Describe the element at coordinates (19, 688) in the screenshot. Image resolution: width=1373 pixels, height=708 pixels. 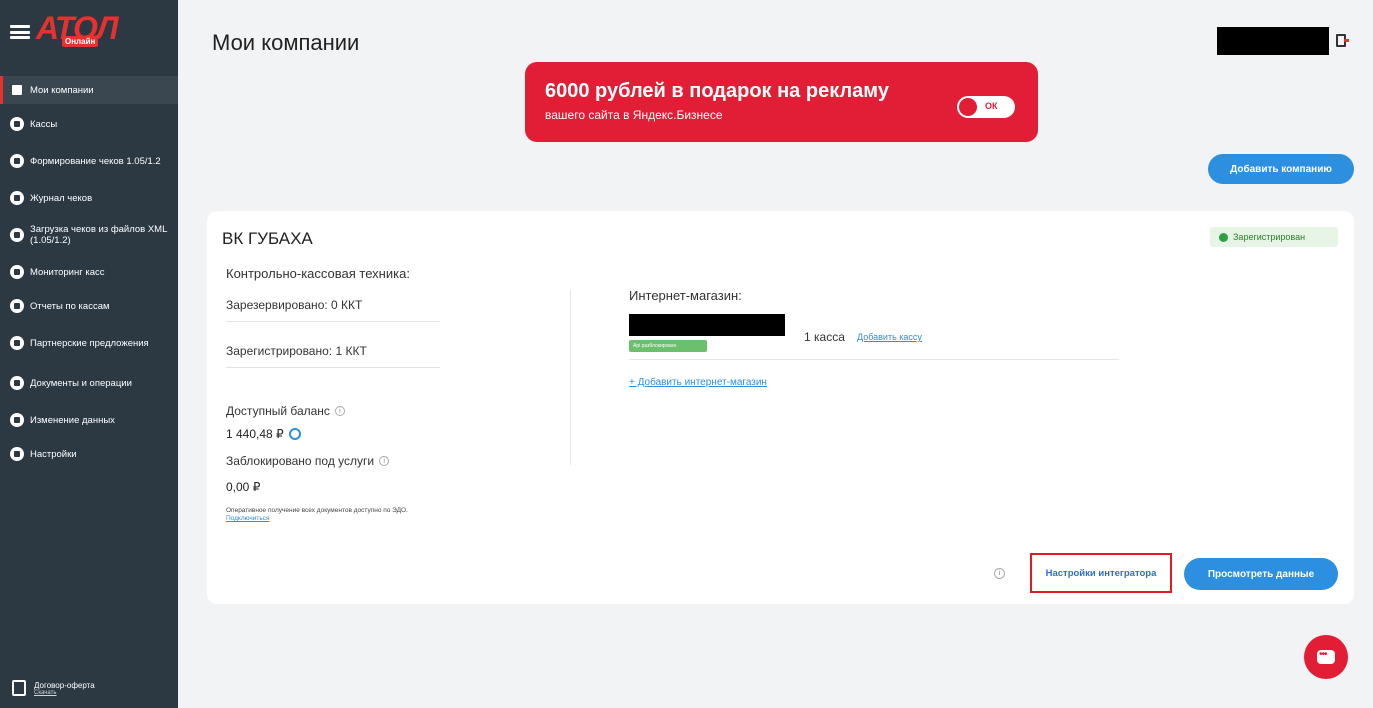
I see `document-icon` at that location.